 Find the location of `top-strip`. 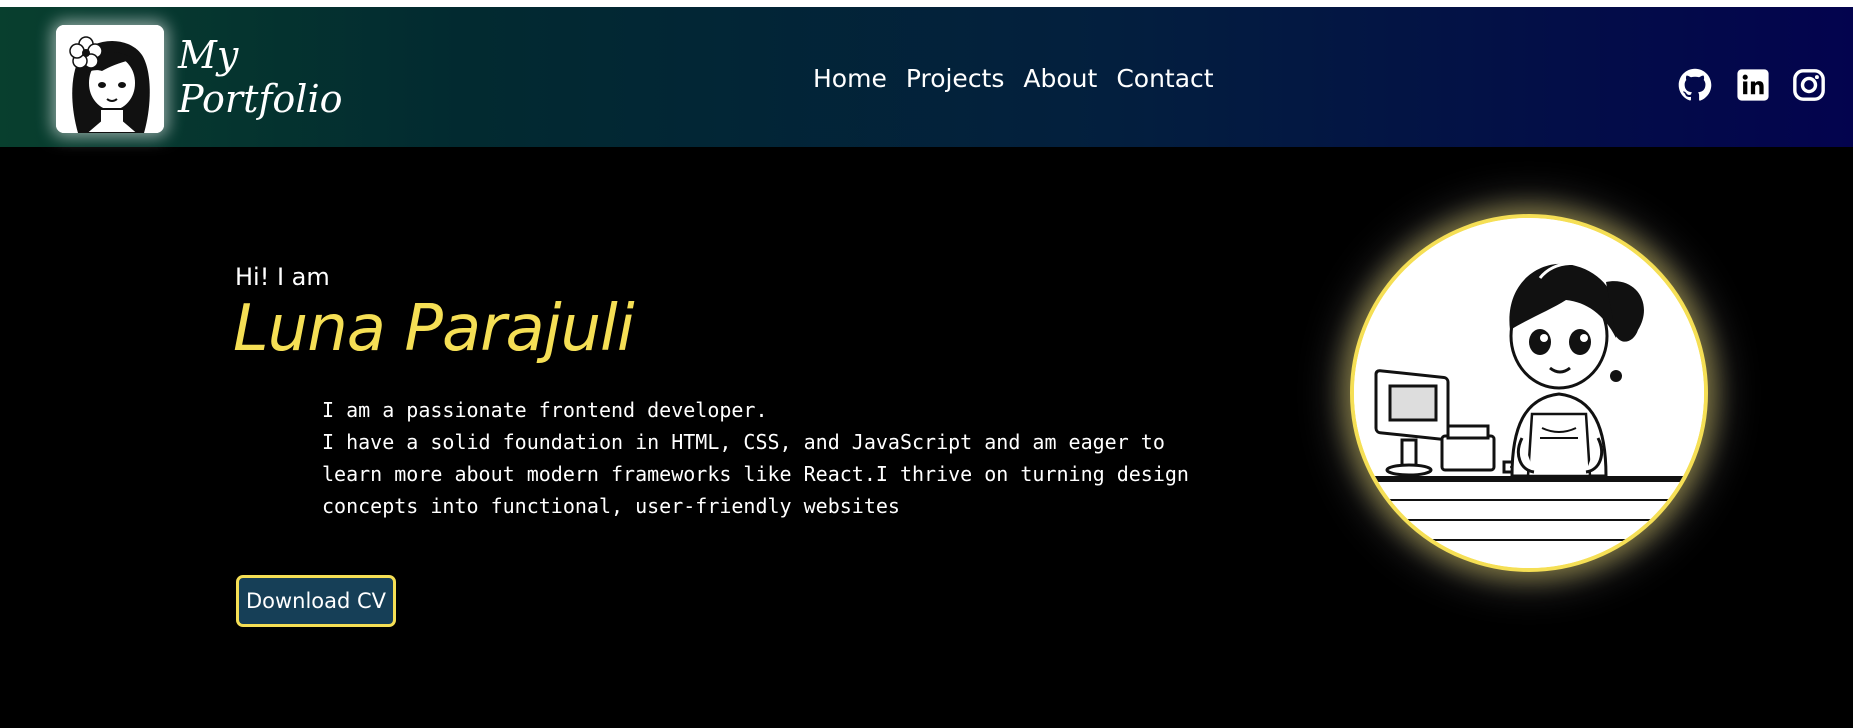

top-strip is located at coordinates (926, 3).